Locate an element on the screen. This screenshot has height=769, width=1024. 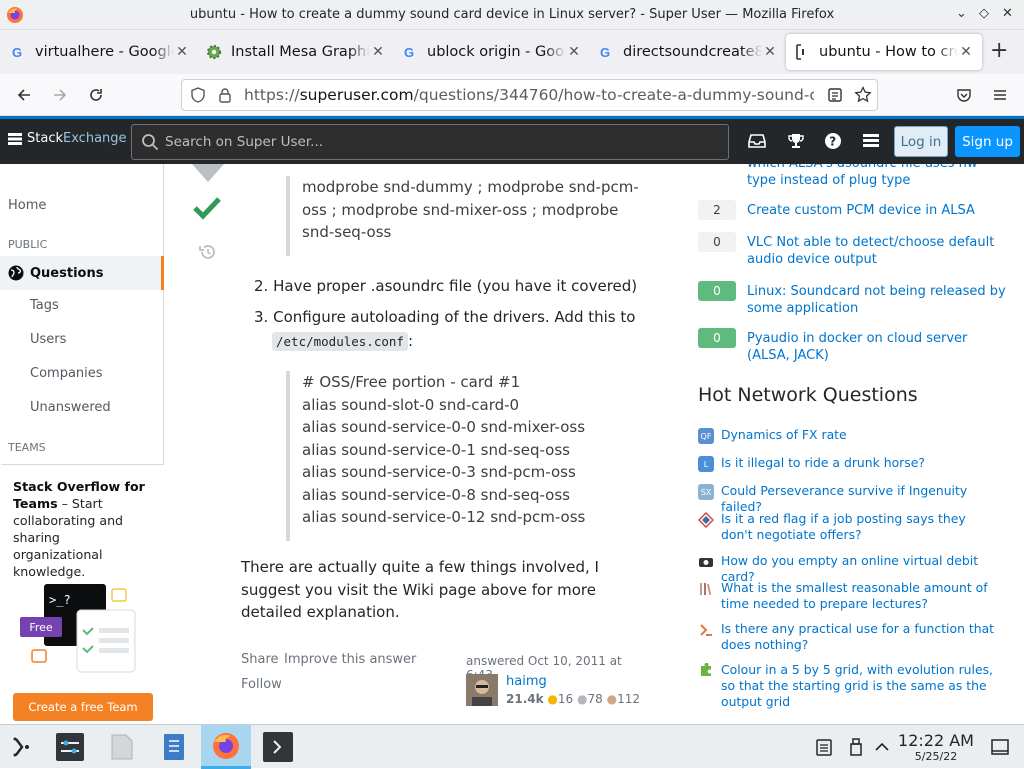
user-name: haimg is located at coordinates (526, 681).